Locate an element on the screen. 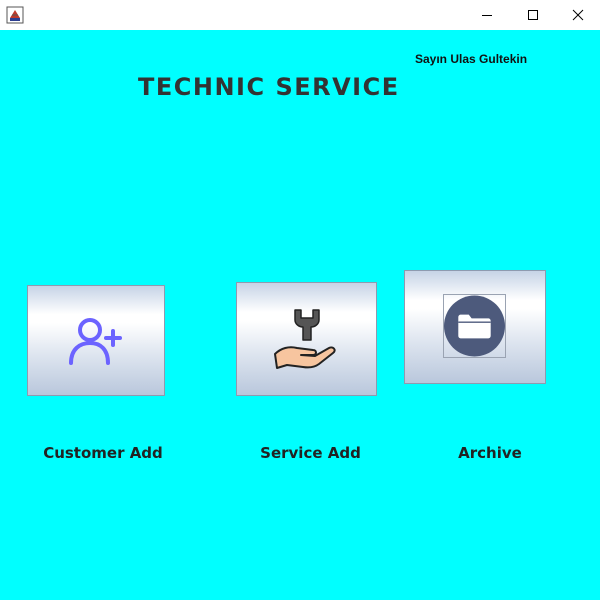 Image resolution: width=600 pixels, height=600 pixels. minimize-icon is located at coordinates (487, 15).